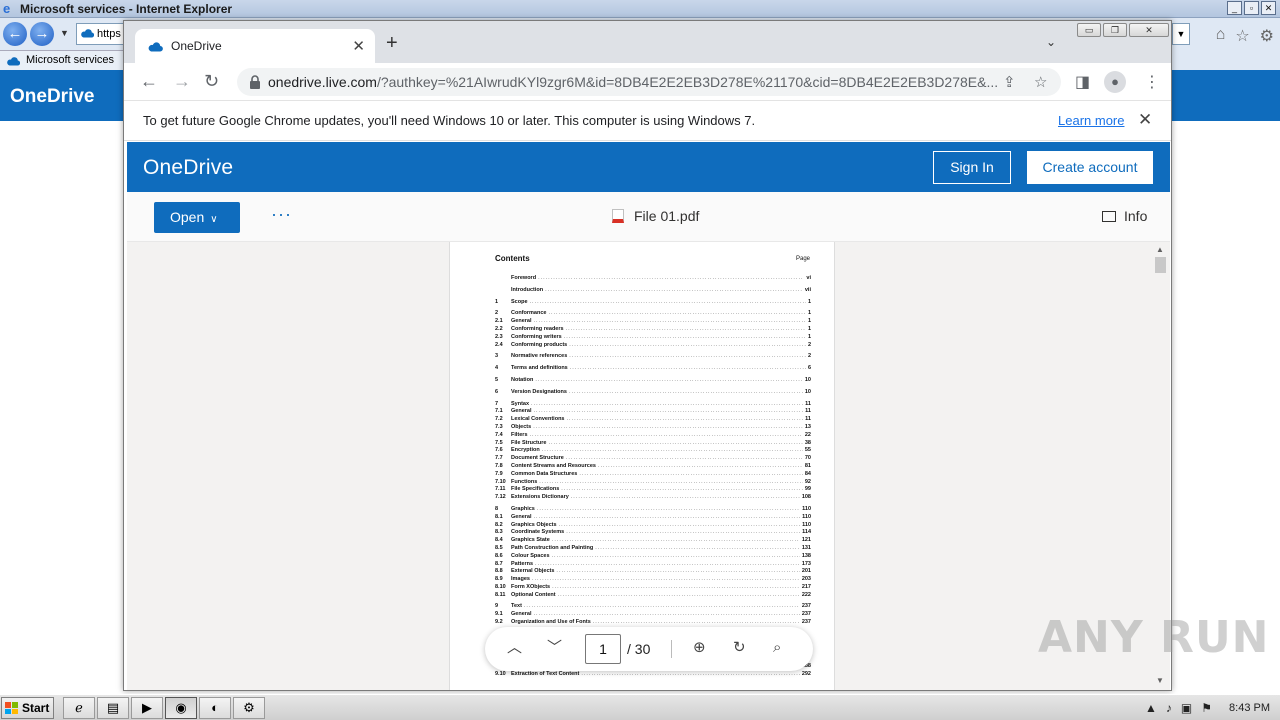  I want to click on chrome-back-arrow-icon: ←, so click(149, 81).